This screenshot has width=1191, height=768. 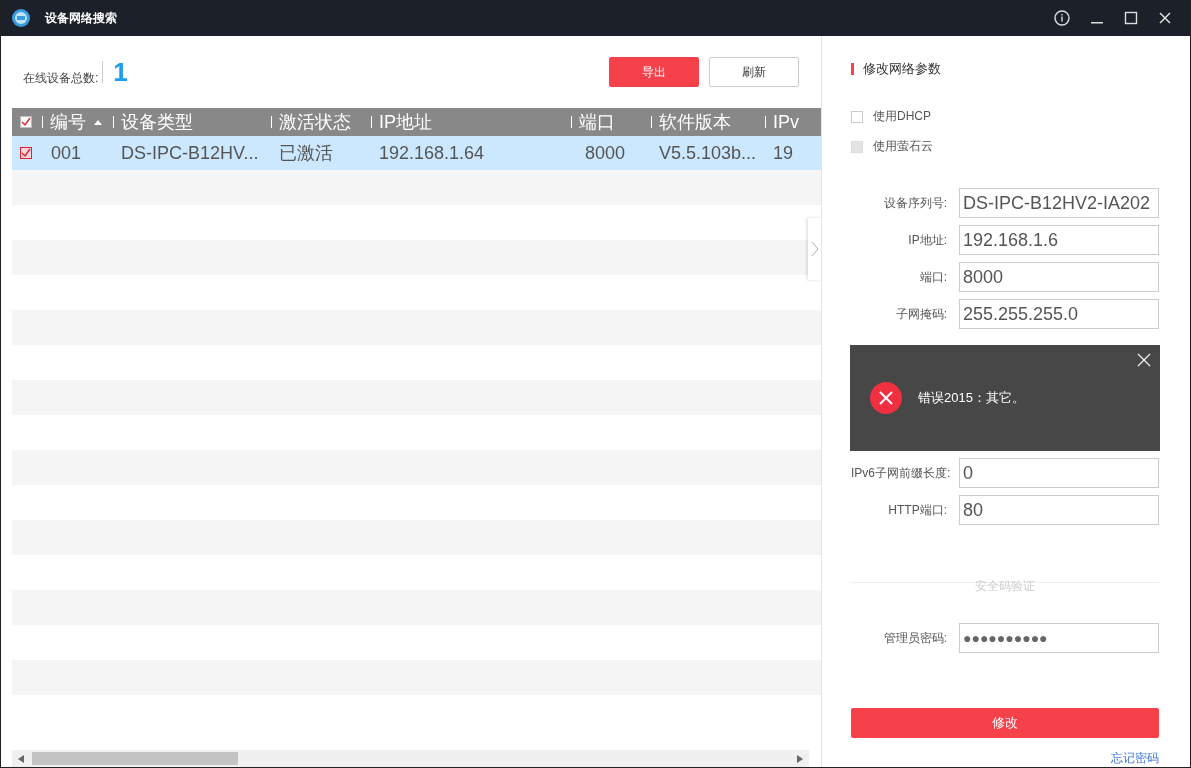 What do you see at coordinates (157, 122) in the screenshot?
I see `column-header: 设备类型` at bounding box center [157, 122].